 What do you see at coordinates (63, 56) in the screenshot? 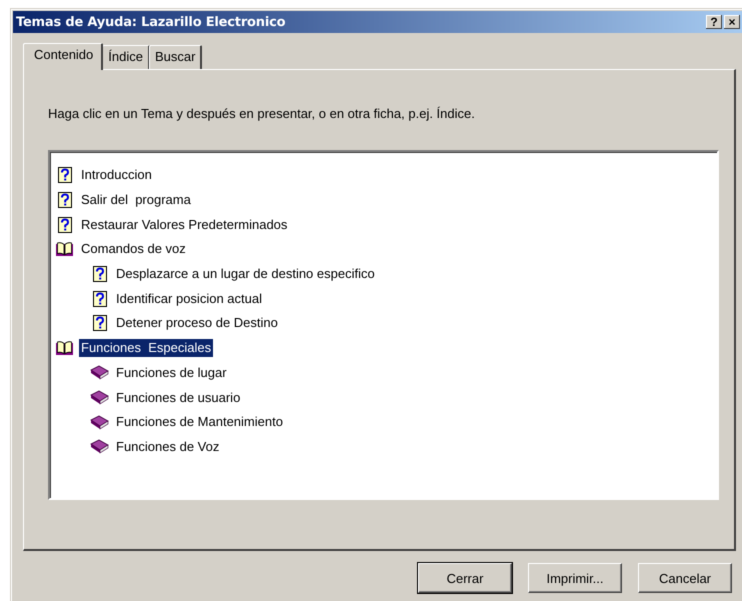
I see `tab: Contenido` at bounding box center [63, 56].